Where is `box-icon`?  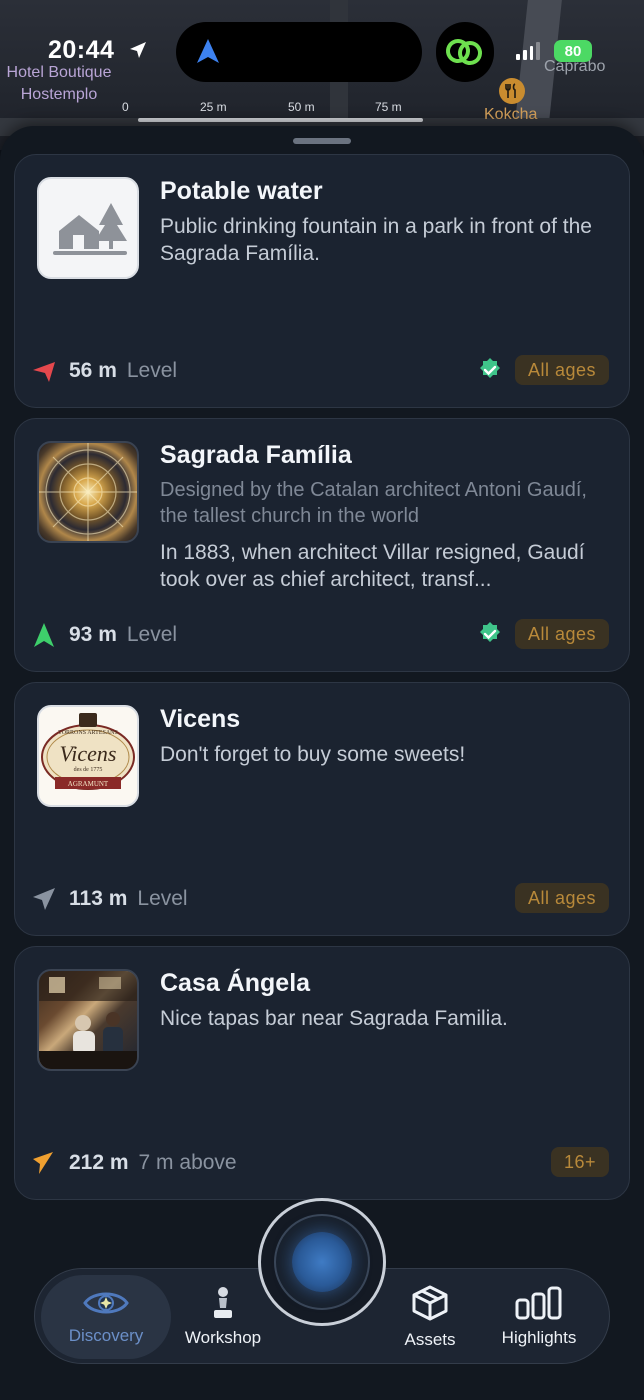 box-icon is located at coordinates (430, 1303).